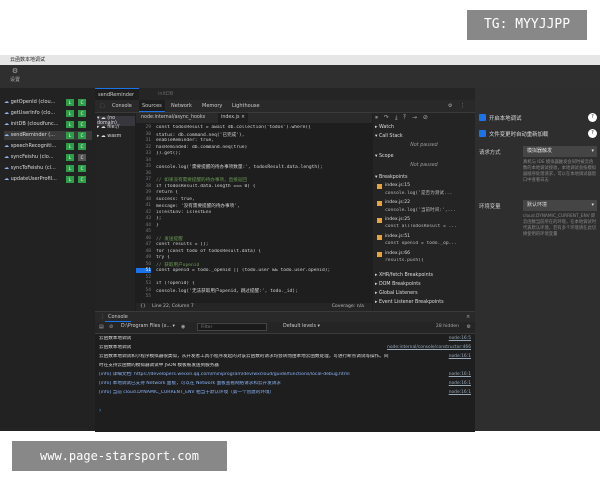  I want to click on log-levels-dropdown: Default levels ▾, so click(301, 326).